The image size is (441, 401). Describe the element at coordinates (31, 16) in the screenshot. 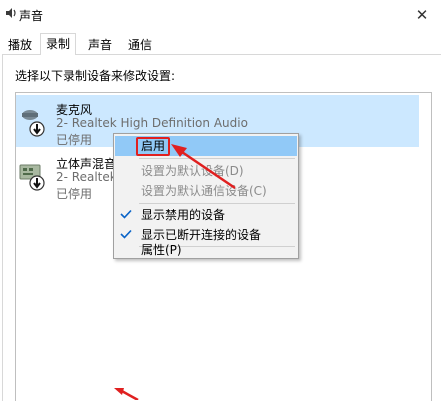

I see `window-title: 声音` at that location.